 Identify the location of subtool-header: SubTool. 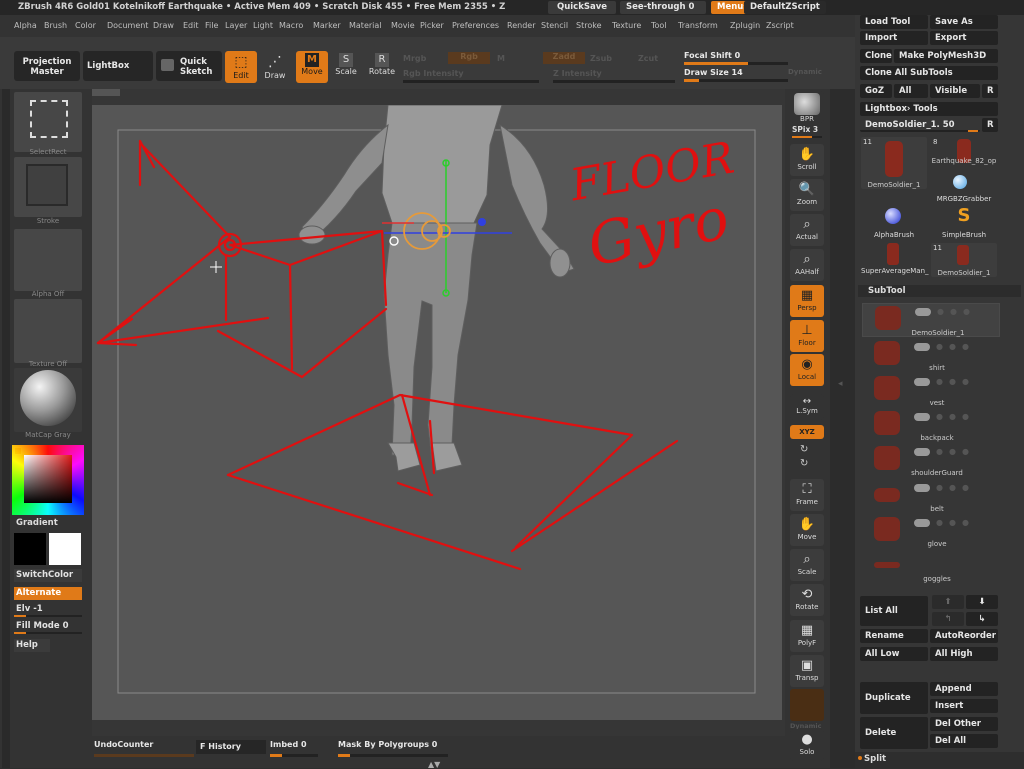
(939, 291).